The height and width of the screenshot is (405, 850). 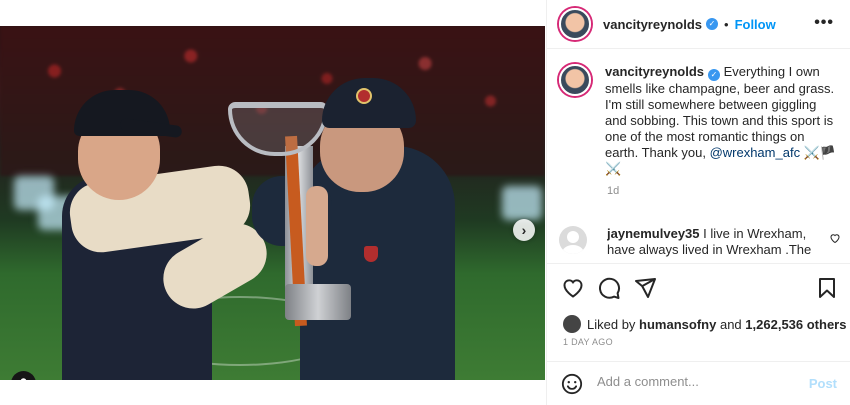 I want to click on post-comment-button: Post, so click(x=823, y=383).